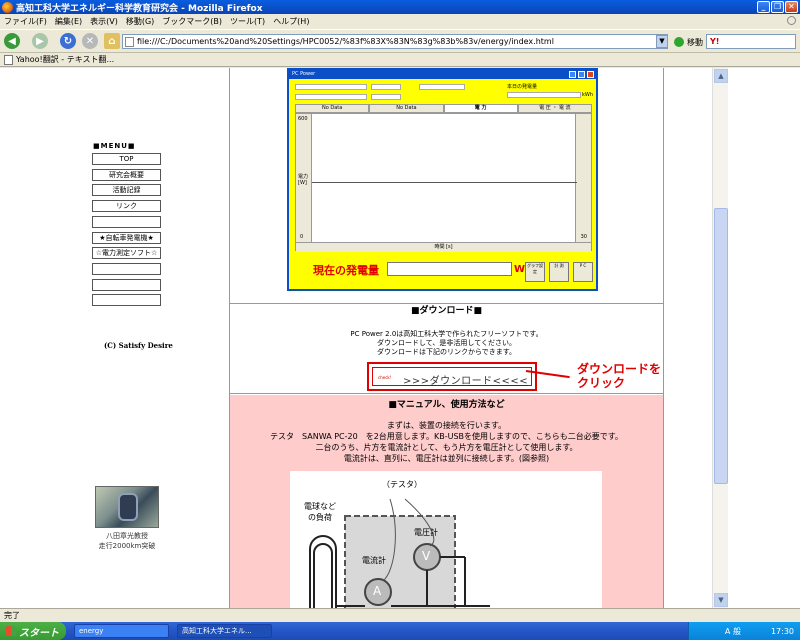  I want to click on scrollbar-thumb, so click(721, 346).